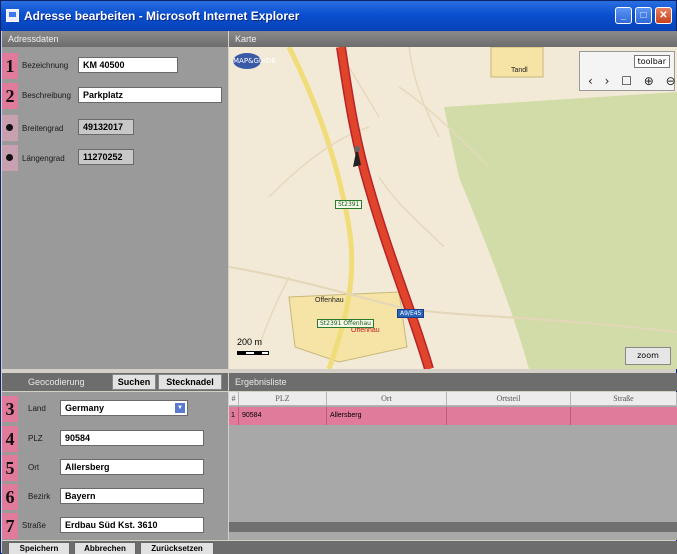 Image resolution: width=677 pixels, height=554 pixels. I want to click on toolbar-toggle: toolbar, so click(651, 61).